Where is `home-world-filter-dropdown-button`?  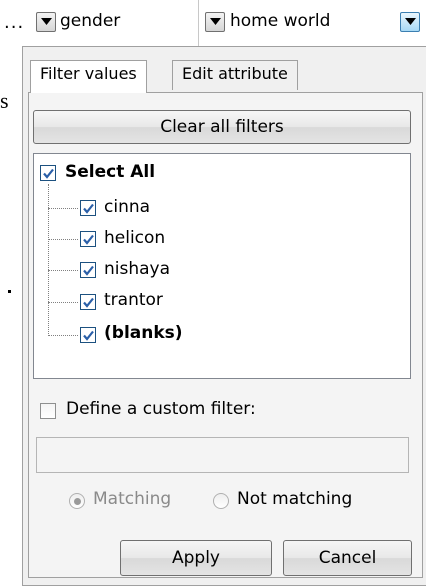 home-world-filter-dropdown-button is located at coordinates (410, 22).